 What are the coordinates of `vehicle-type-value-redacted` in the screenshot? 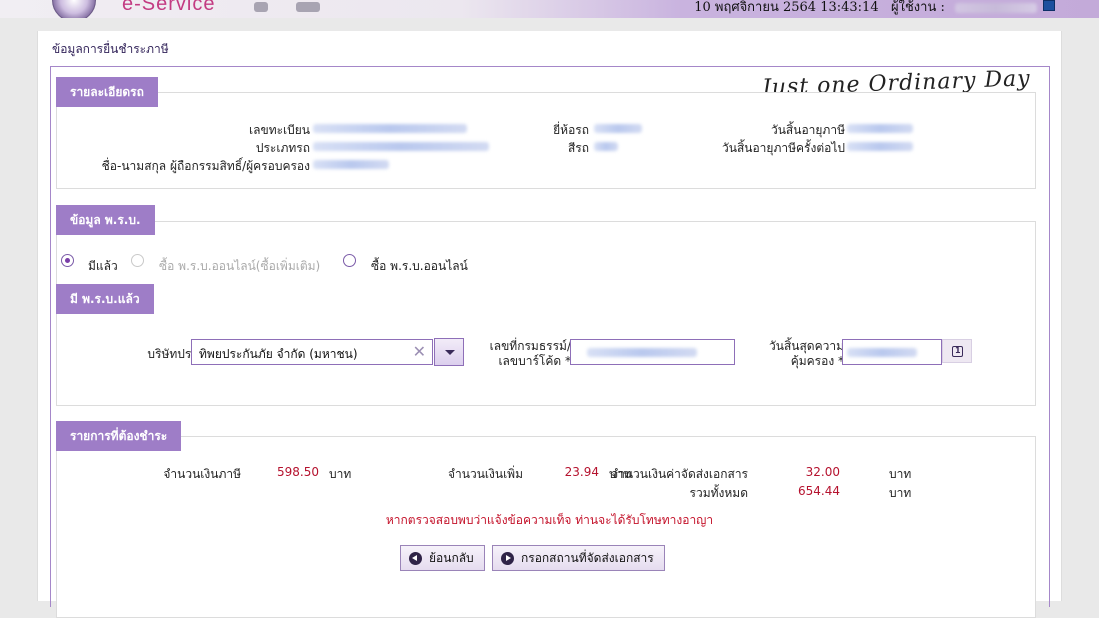 It's located at (401, 146).